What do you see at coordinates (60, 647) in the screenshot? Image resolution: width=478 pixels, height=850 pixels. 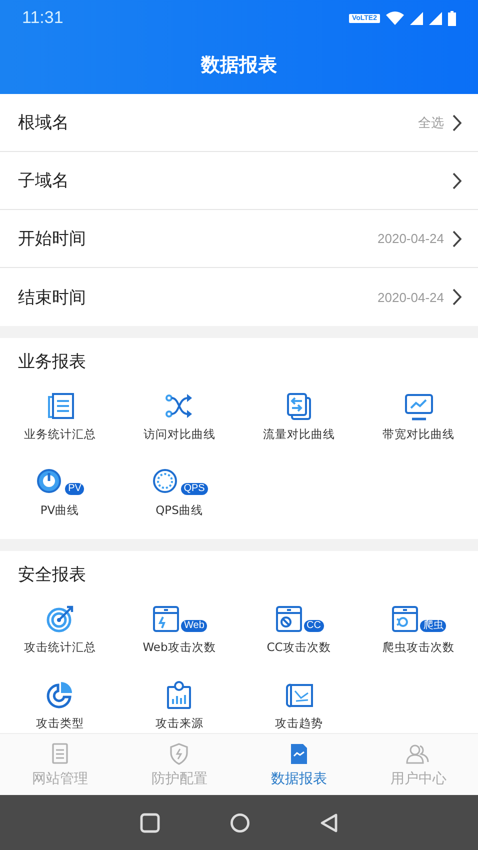 I see `report-label: 攻击统计汇总` at bounding box center [60, 647].